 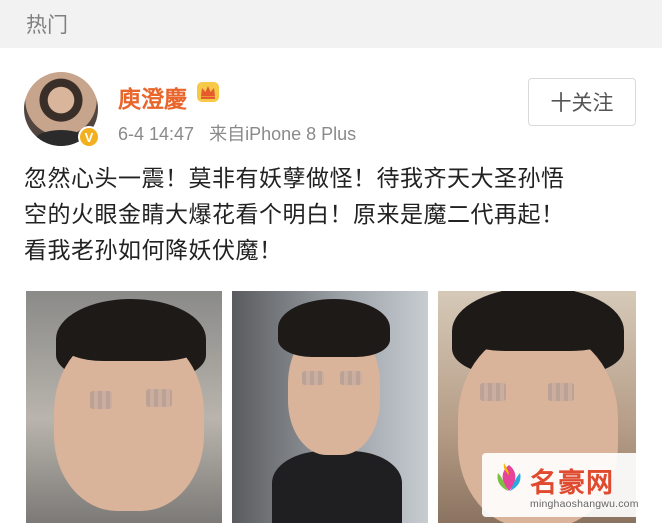 I want to click on watermark-title: 名豪网, so click(x=572, y=483).